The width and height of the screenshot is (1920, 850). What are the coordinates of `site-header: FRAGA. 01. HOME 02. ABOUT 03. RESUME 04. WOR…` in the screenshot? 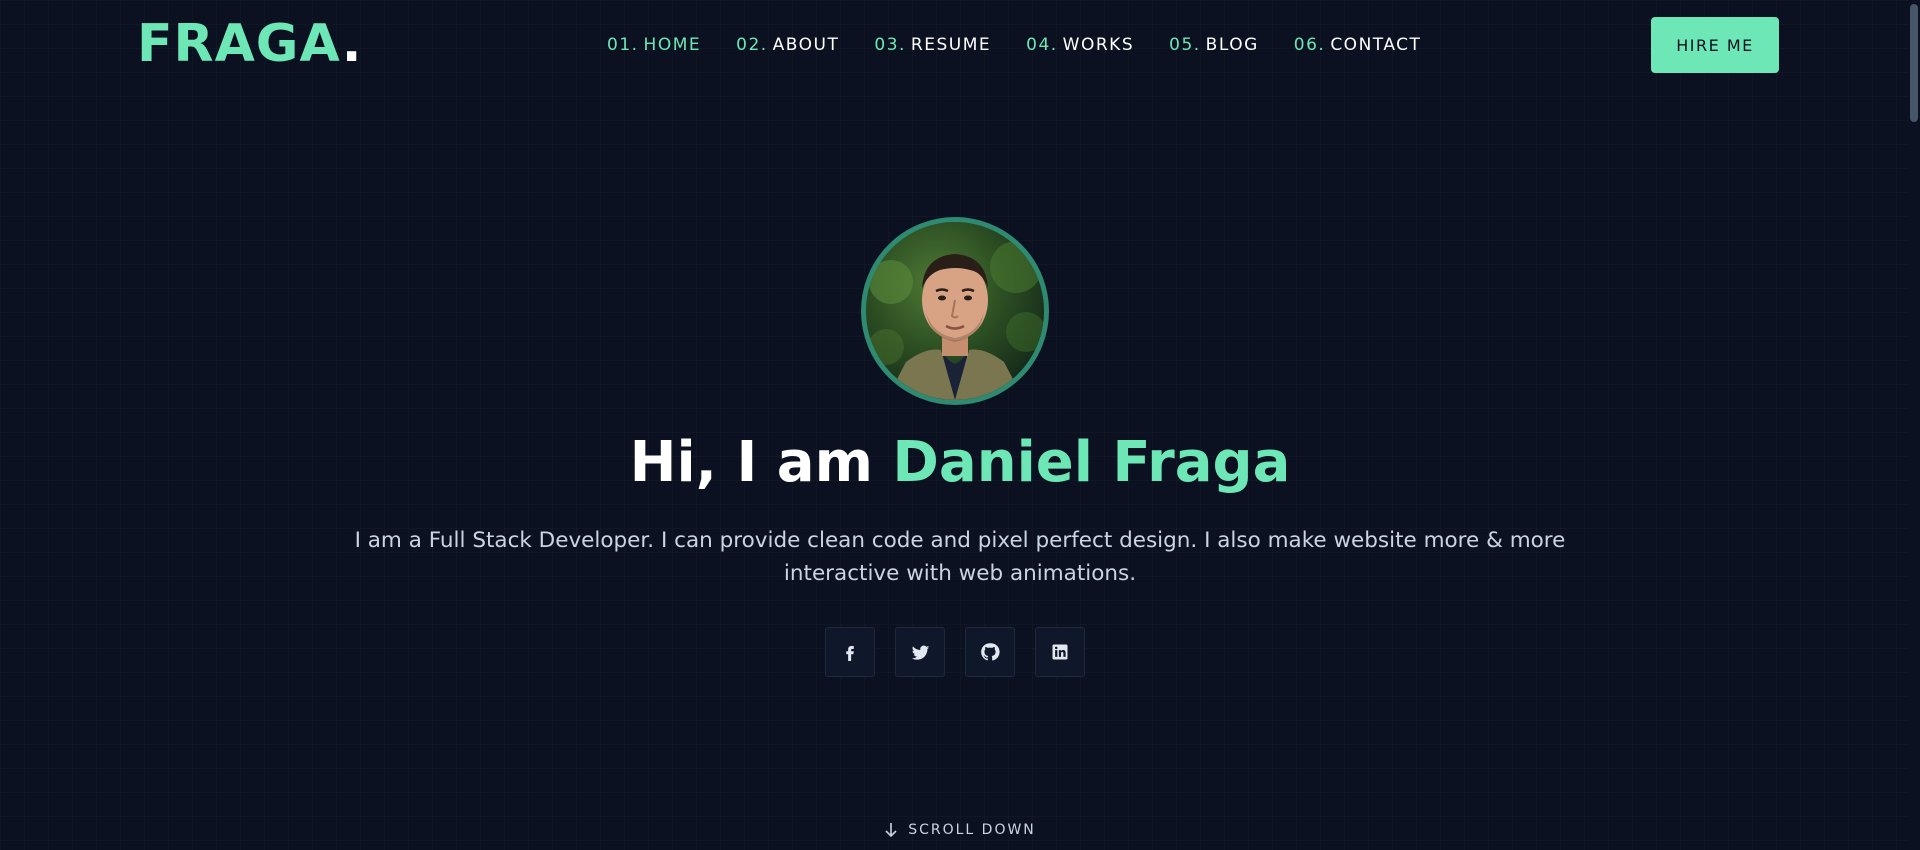 It's located at (960, 45).